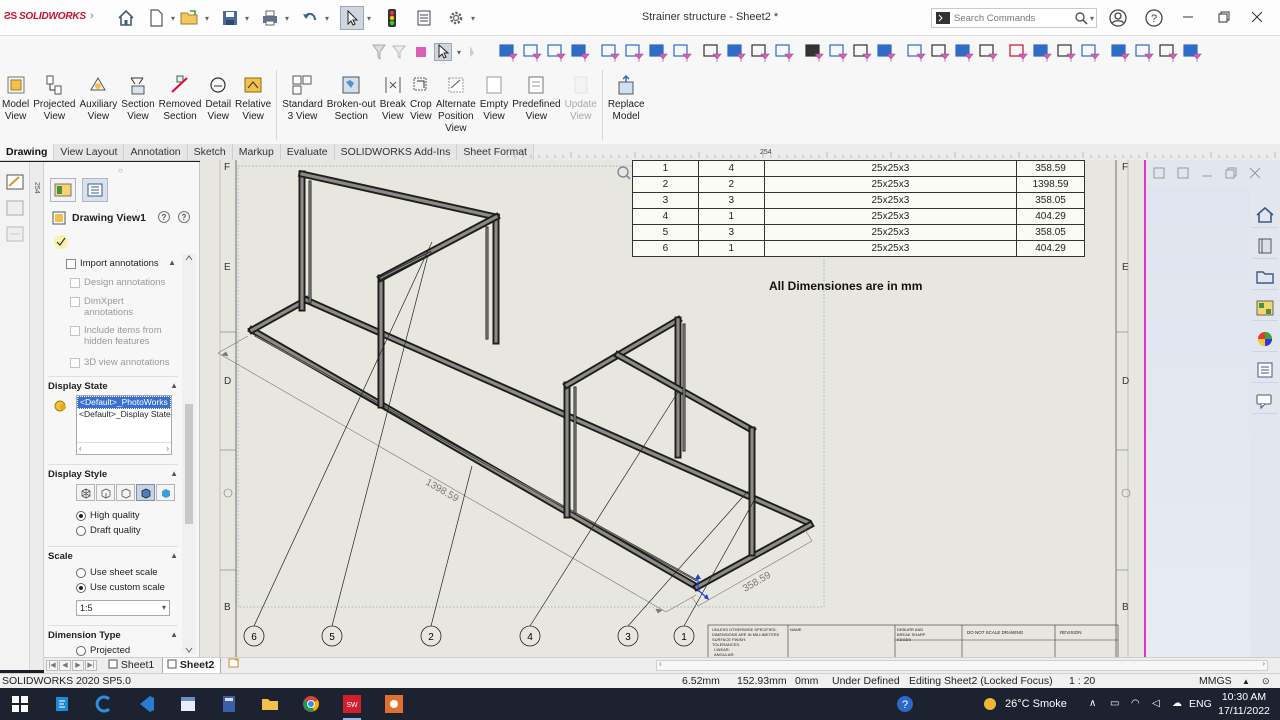 The image size is (1280, 720). Describe the element at coordinates (63, 190) in the screenshot. I see `property-manager-icon` at that location.